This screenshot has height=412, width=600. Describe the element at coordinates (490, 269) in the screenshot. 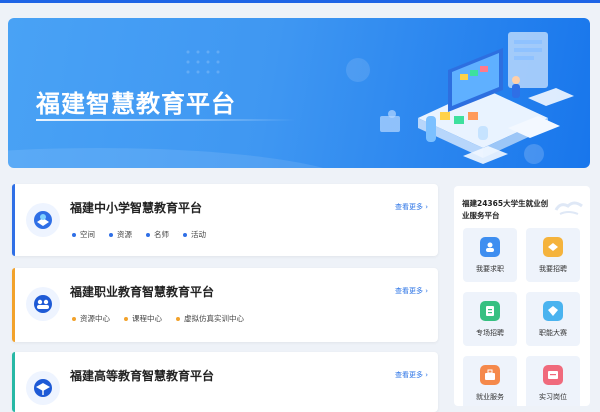

I see `tile-label: 我要求职` at that location.